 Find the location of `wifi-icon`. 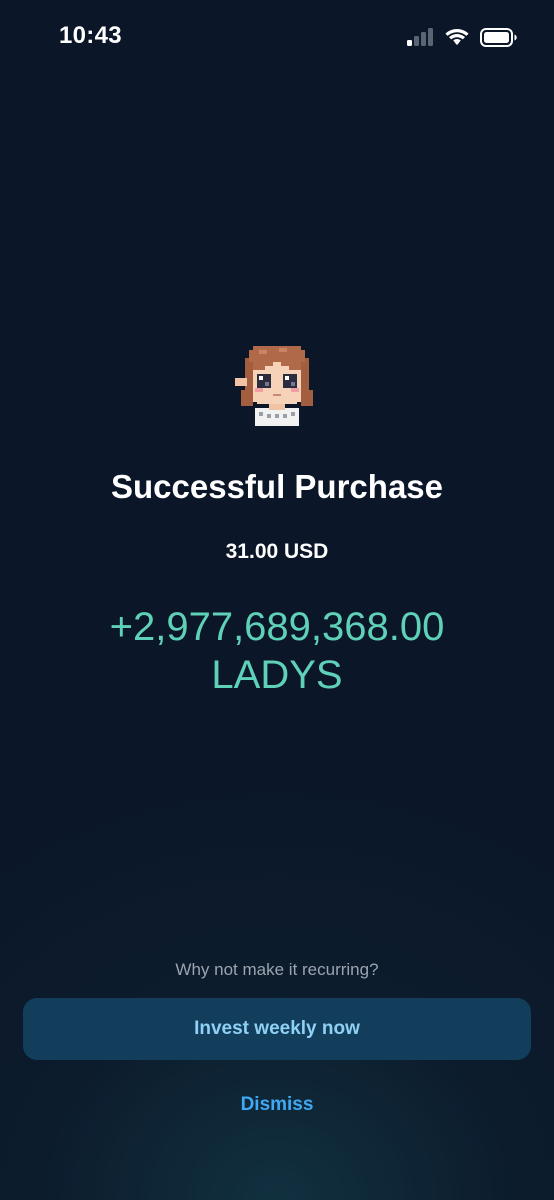

wifi-icon is located at coordinates (457, 36).